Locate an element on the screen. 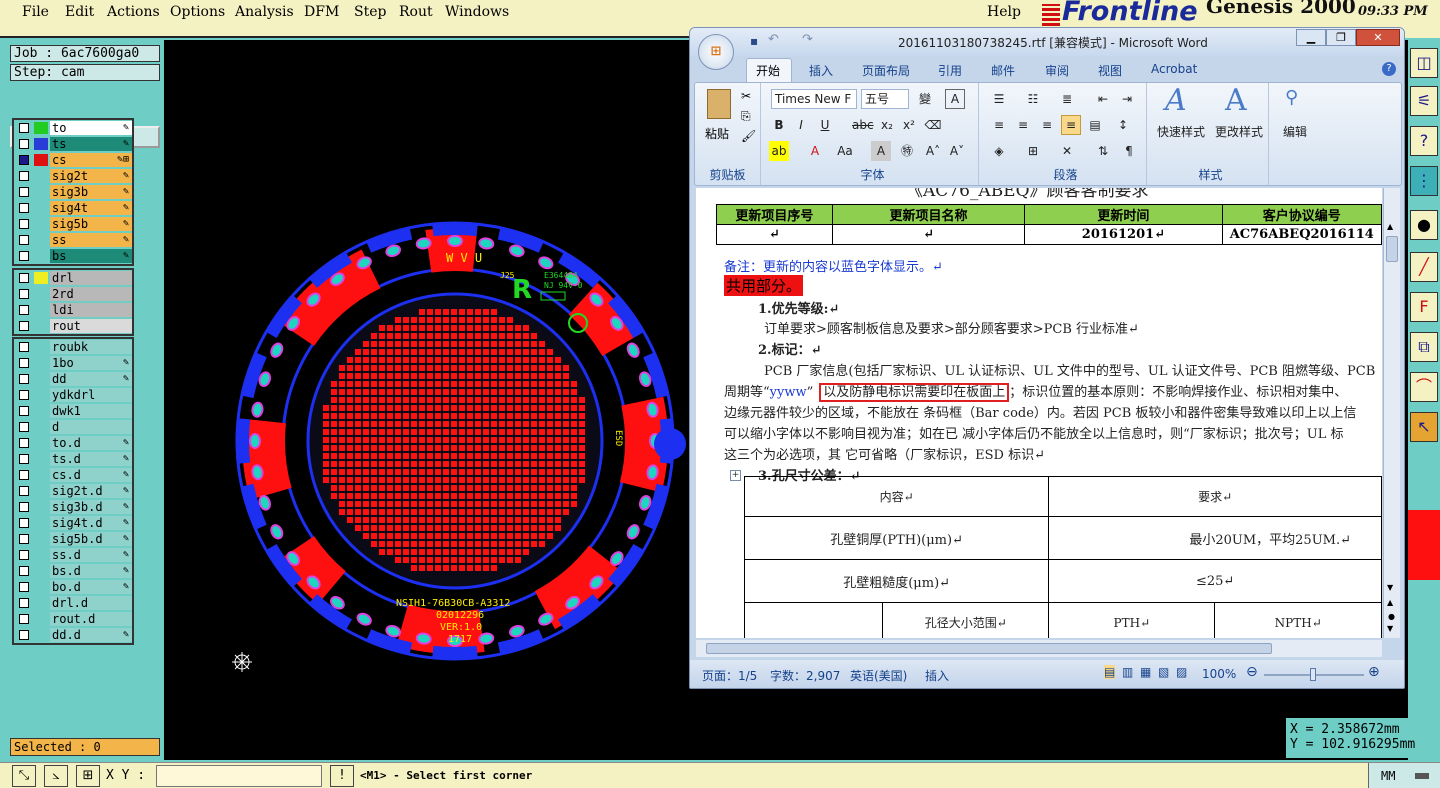 Image resolution: width=1440 pixels, height=788 pixels. text-icon: F is located at coordinates (1424, 307).